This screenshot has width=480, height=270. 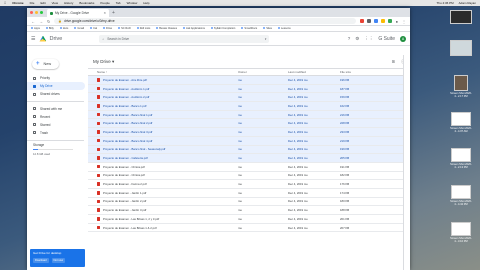 I want to click on close-tab-icon: ✕, so click(x=104, y=13).